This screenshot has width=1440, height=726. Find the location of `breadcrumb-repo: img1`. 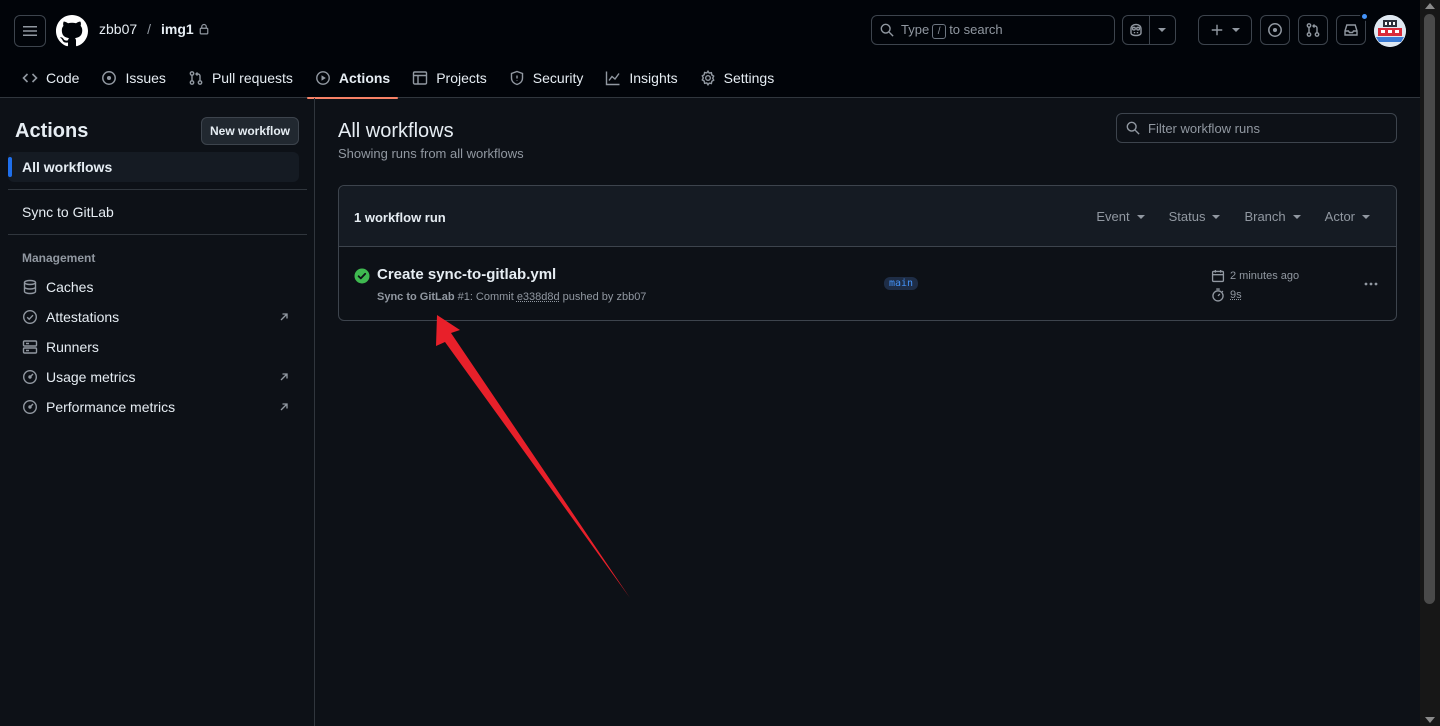

breadcrumb-repo: img1 is located at coordinates (177, 29).